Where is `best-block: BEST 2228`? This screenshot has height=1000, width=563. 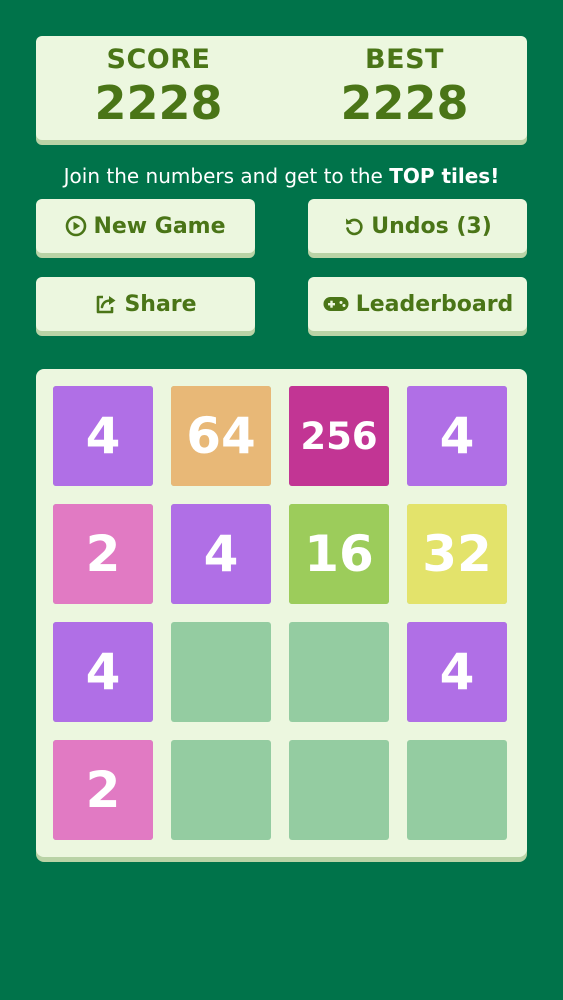 best-block: BEST 2228 is located at coordinates (404, 87).